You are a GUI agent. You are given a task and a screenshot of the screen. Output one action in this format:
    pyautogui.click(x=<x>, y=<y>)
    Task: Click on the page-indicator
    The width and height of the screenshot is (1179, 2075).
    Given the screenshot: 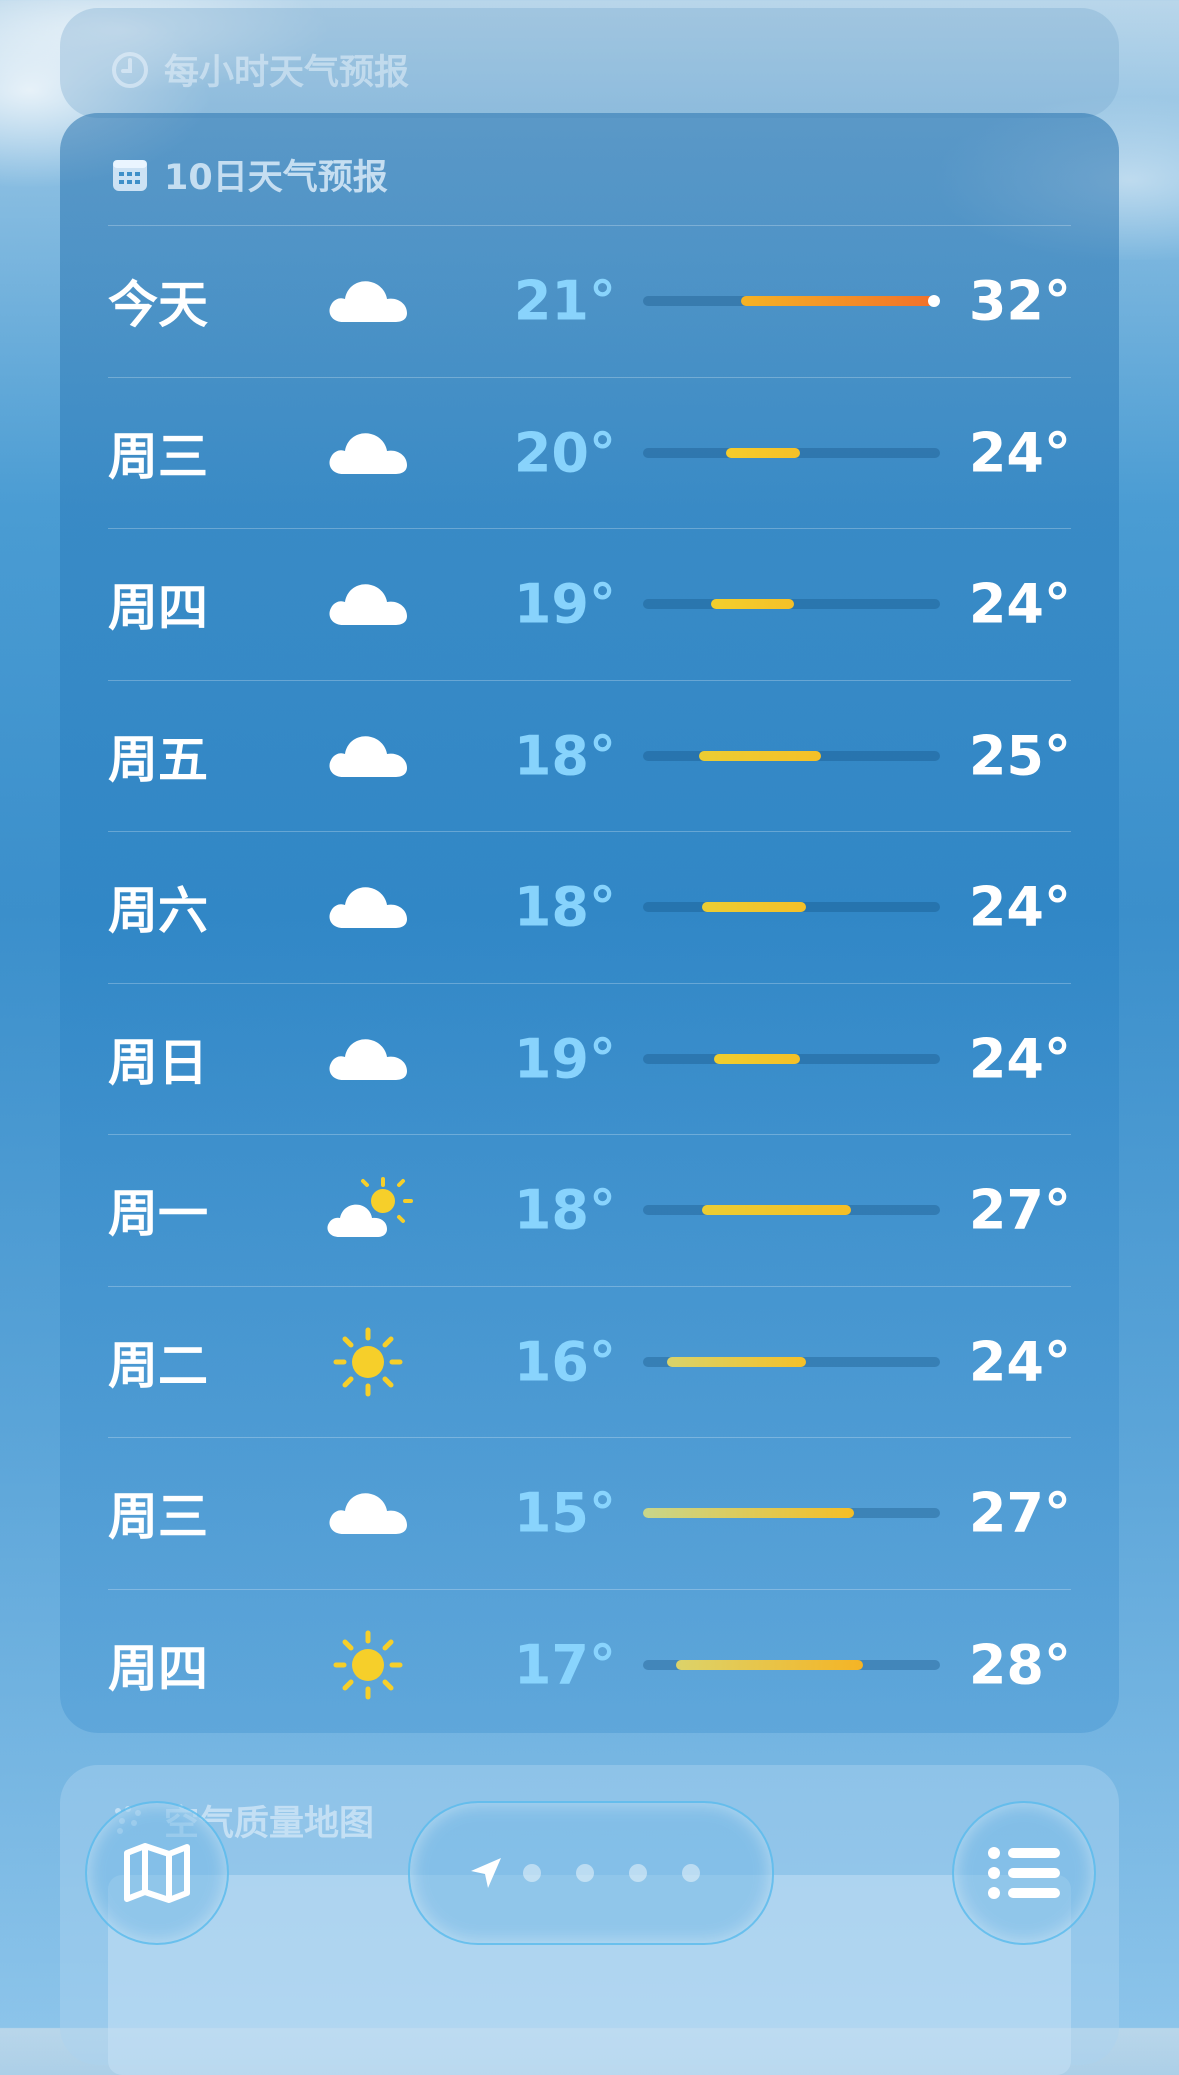 What is the action you would take?
    pyautogui.click(x=591, y=1873)
    